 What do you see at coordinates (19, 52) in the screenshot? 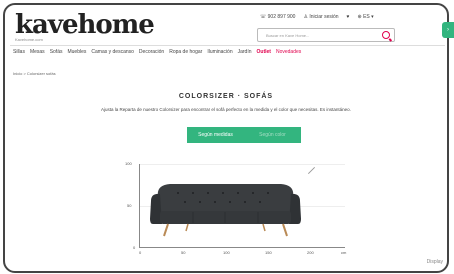
I see `nav-item: Sillas` at bounding box center [19, 52].